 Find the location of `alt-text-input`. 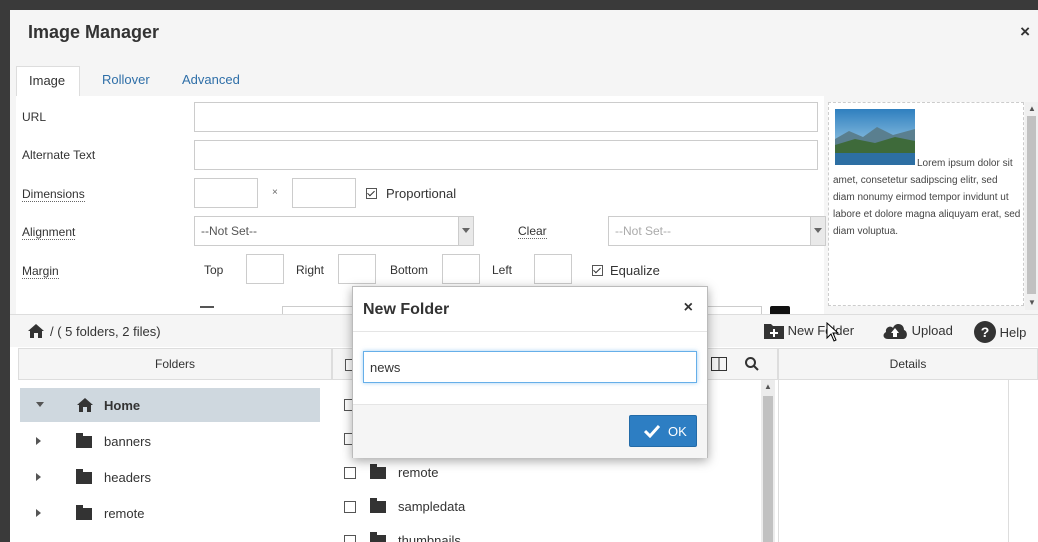

alt-text-input is located at coordinates (506, 155).